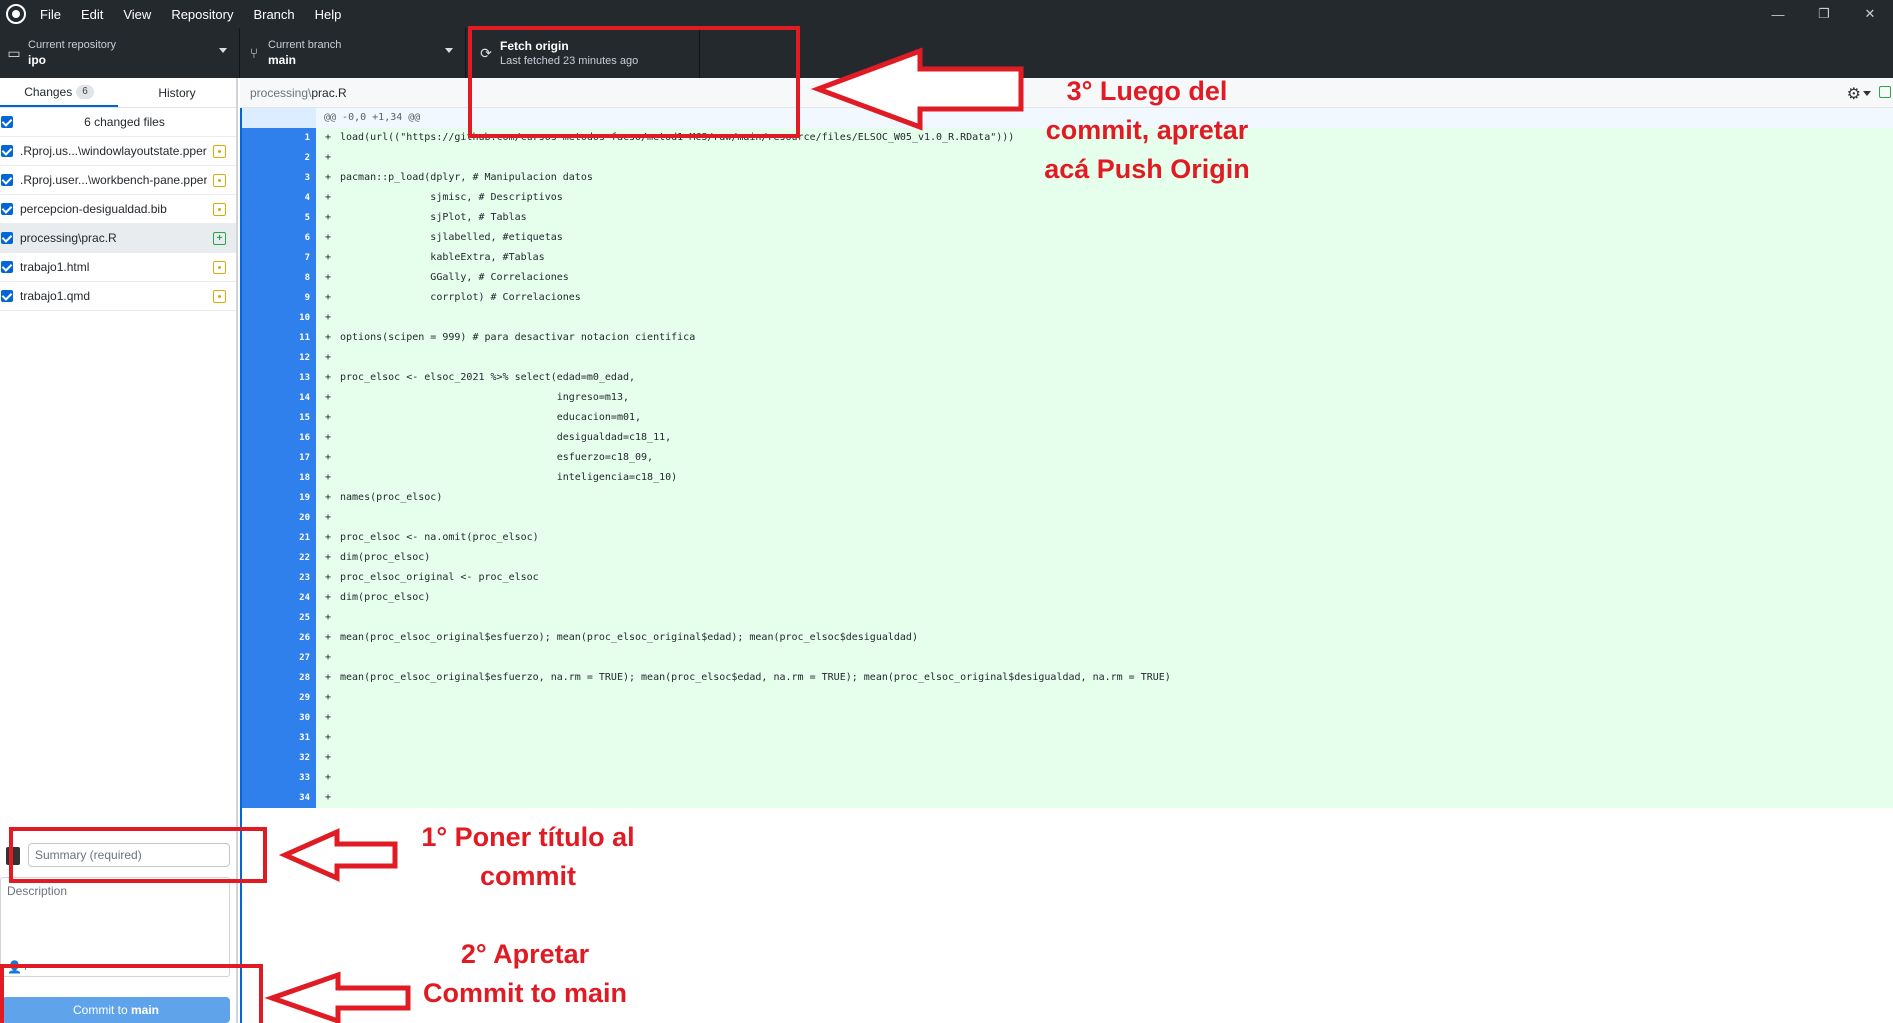  I want to click on diff-line: 15 + educacion=m01,, so click(1067, 418).